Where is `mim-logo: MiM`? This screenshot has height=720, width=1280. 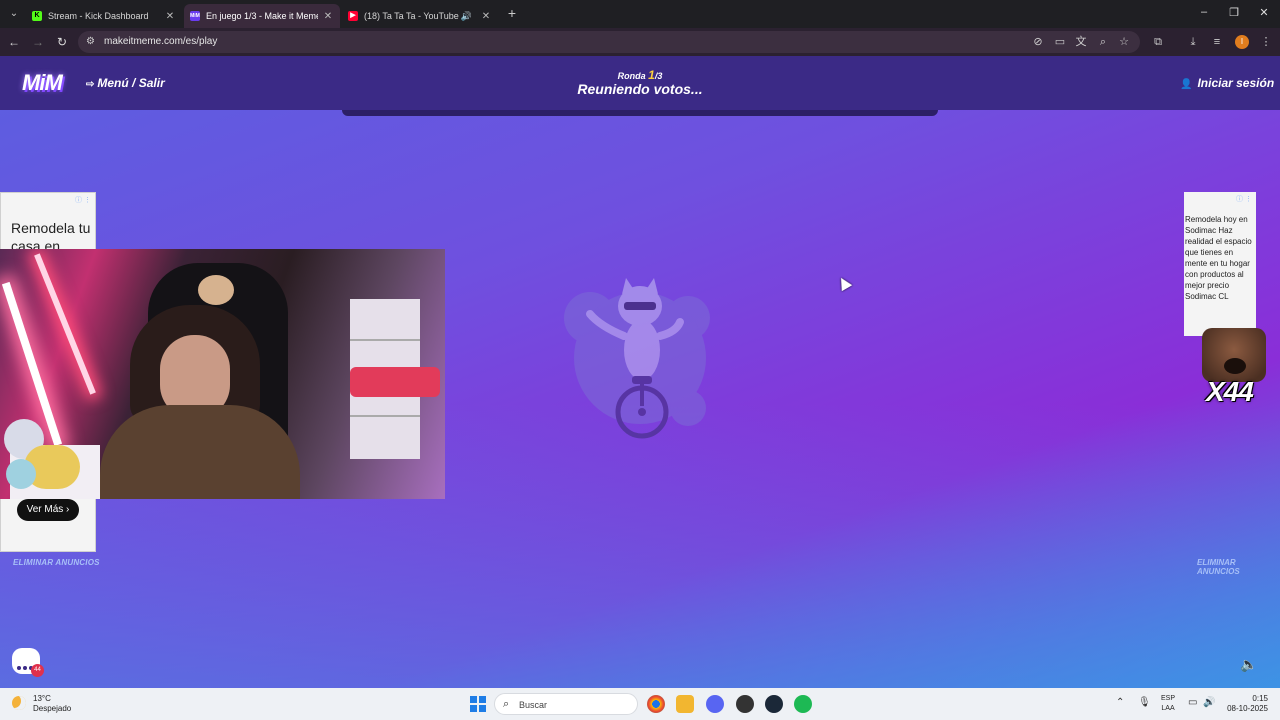 mim-logo: MiM is located at coordinates (42, 83).